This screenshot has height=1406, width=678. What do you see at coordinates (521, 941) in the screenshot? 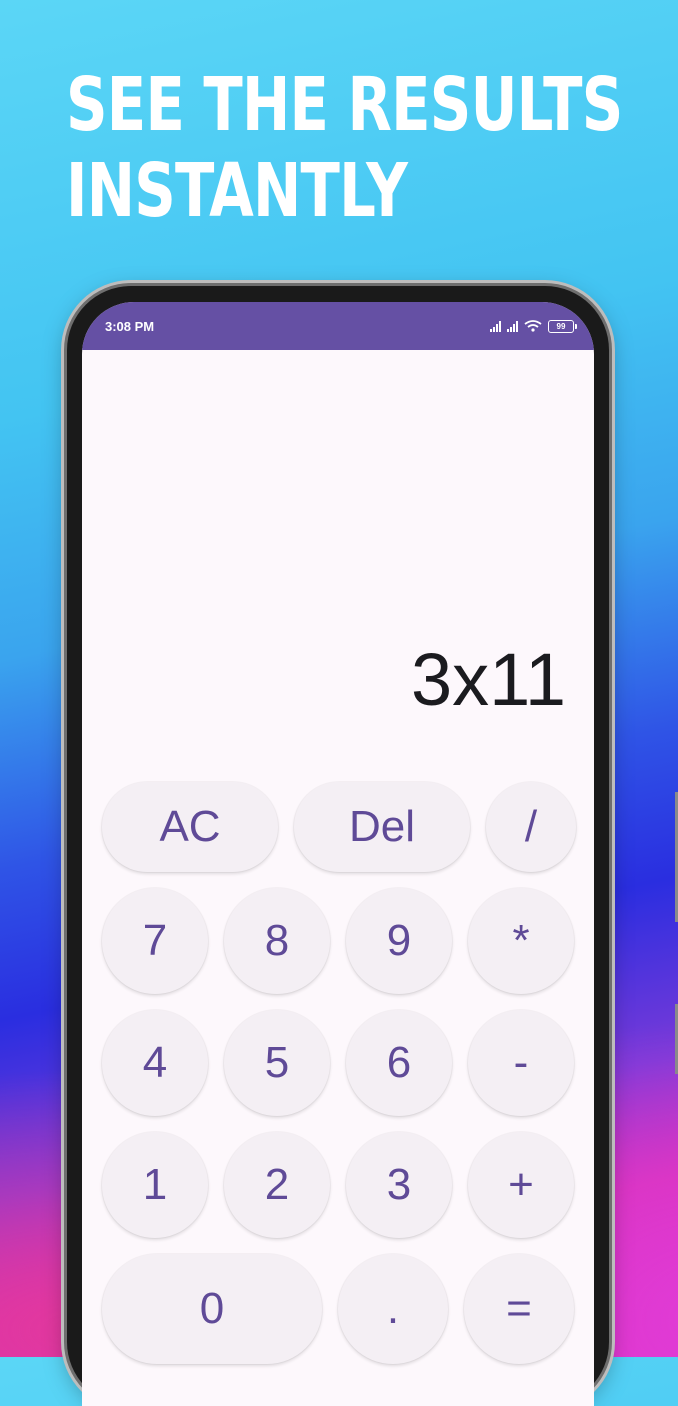
I see `multiply-button: *` at bounding box center [521, 941].